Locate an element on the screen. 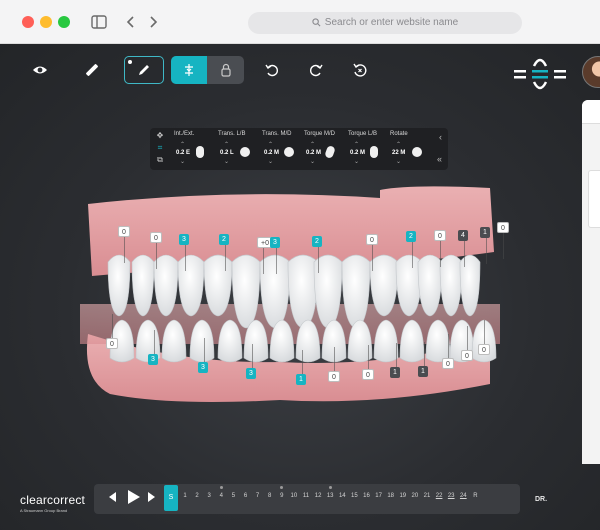 This screenshot has width=600, height=530. visibility-button is located at coordinates (40, 70).